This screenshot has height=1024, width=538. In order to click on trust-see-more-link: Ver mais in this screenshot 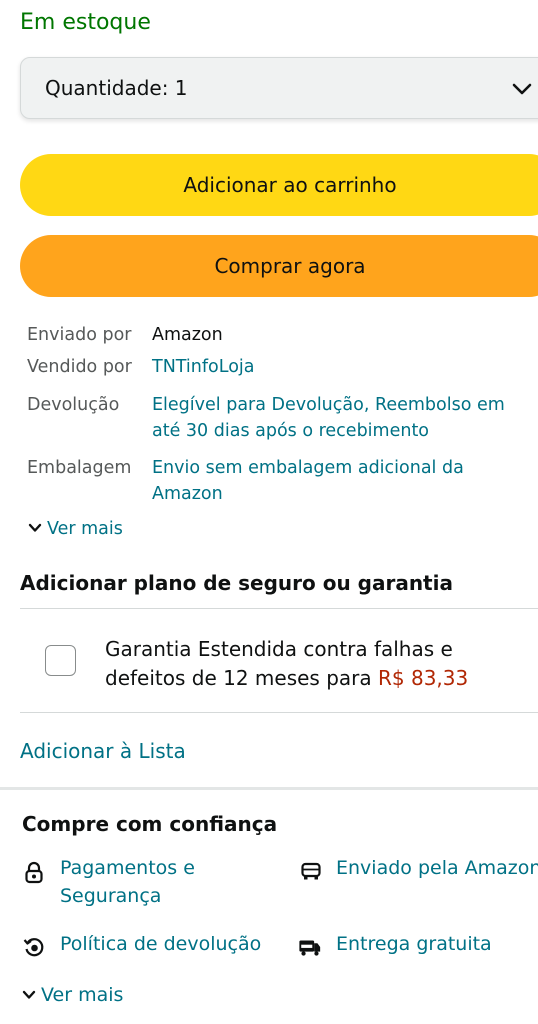, I will do `click(72, 995)`.